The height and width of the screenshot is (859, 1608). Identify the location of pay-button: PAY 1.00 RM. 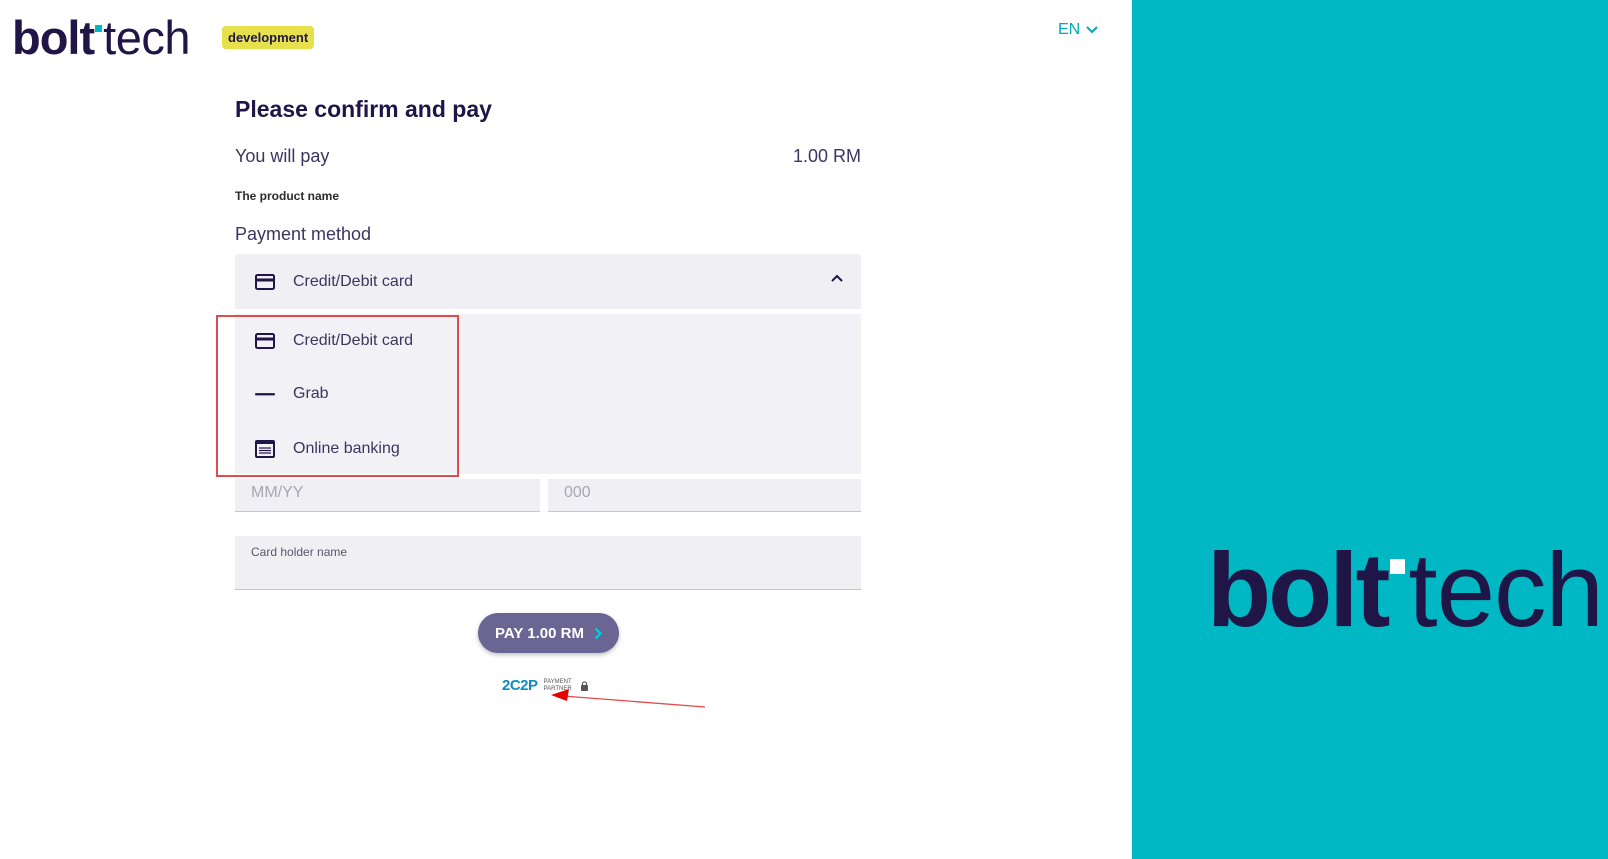
(548, 633).